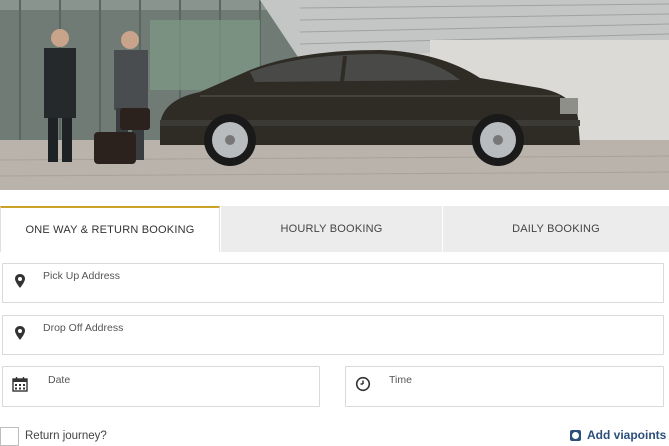 This screenshot has height=446, width=669. Describe the element at coordinates (66, 436) in the screenshot. I see `return-journey-label: Return journey?` at that location.